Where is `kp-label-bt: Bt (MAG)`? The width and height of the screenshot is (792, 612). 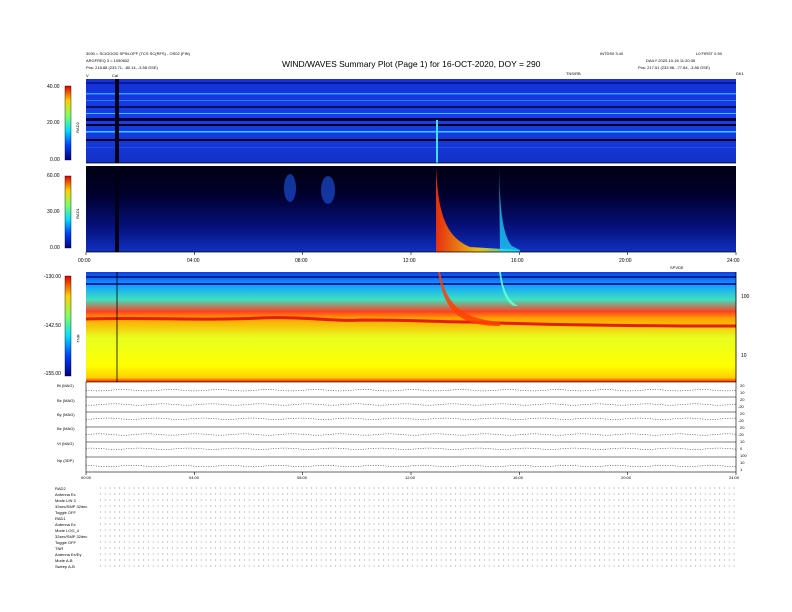
kp-label-bt: Bt (MAG) is located at coordinates (65, 385).